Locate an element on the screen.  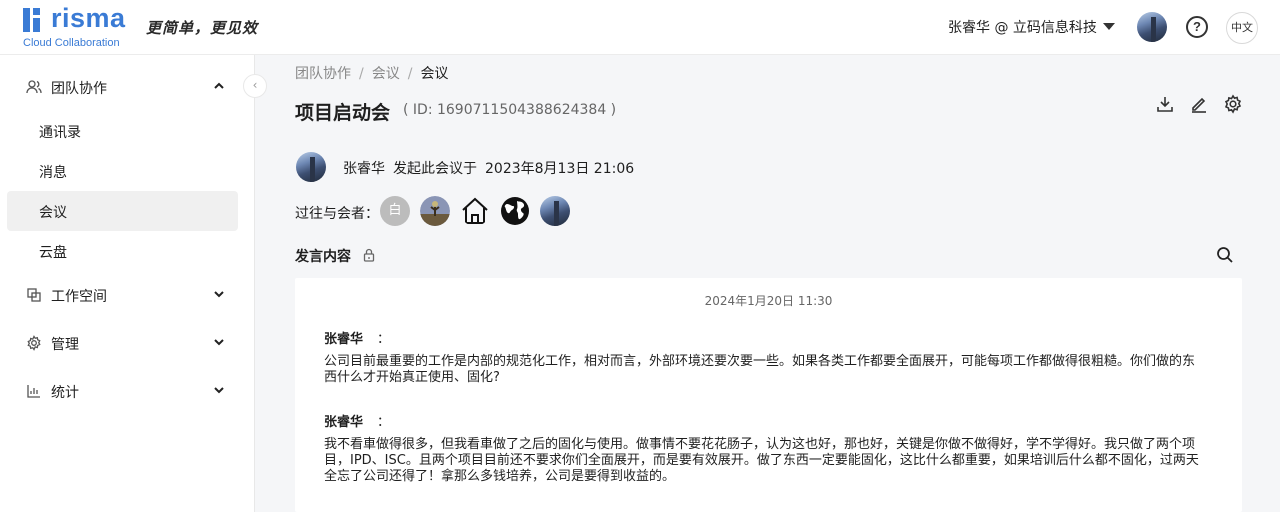
sidebar-group-label: 团队协作 is located at coordinates (79, 89).